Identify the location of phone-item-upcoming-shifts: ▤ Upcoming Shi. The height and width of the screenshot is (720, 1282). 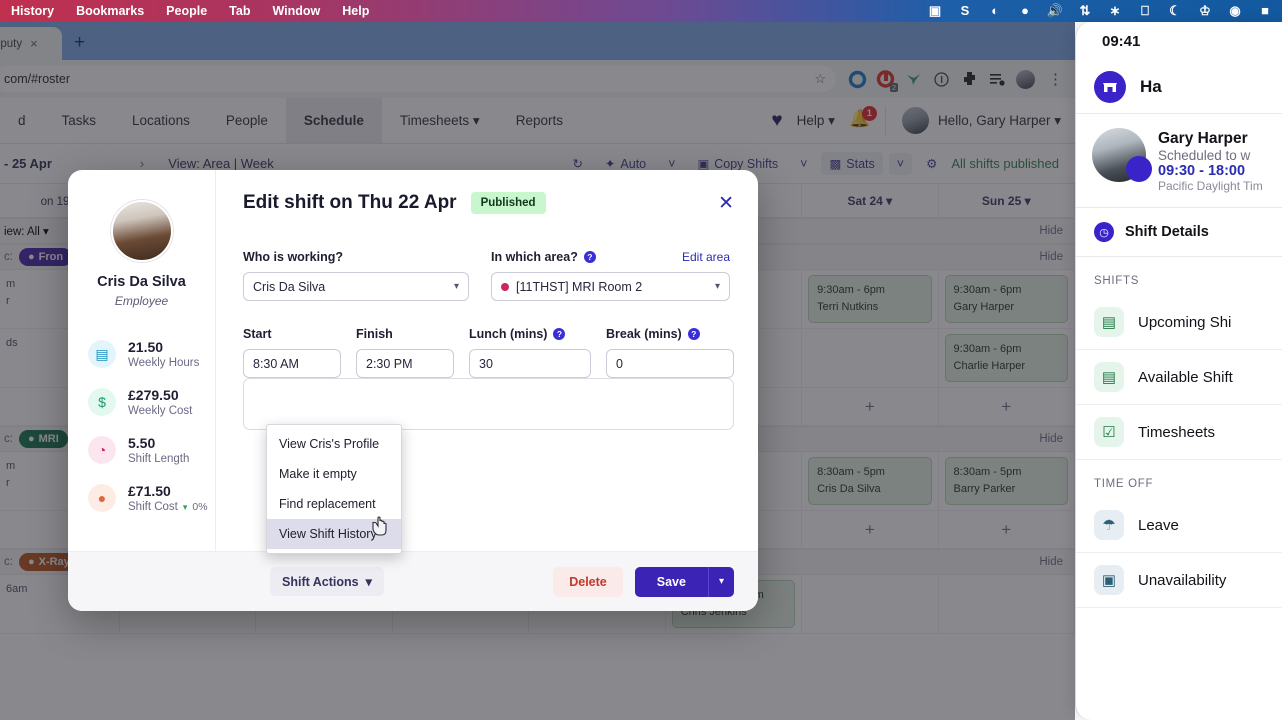
(1179, 322).